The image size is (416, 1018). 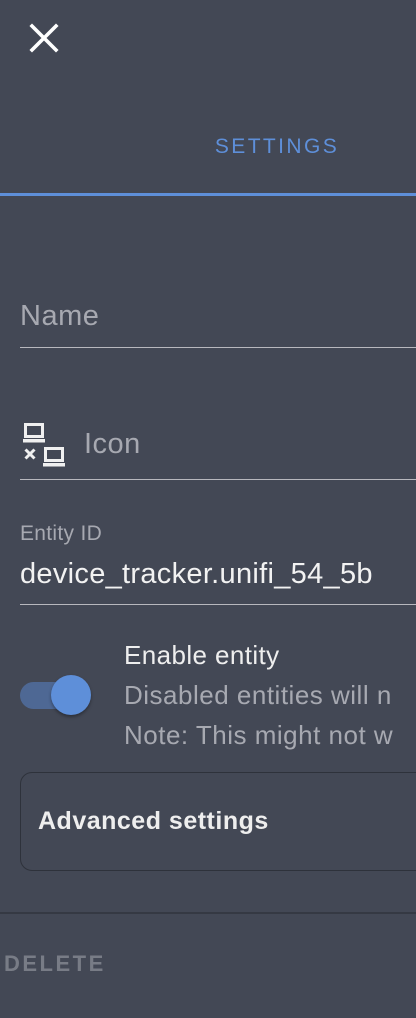 I want to click on enable-entity-note: Note: This might not w, so click(x=259, y=735).